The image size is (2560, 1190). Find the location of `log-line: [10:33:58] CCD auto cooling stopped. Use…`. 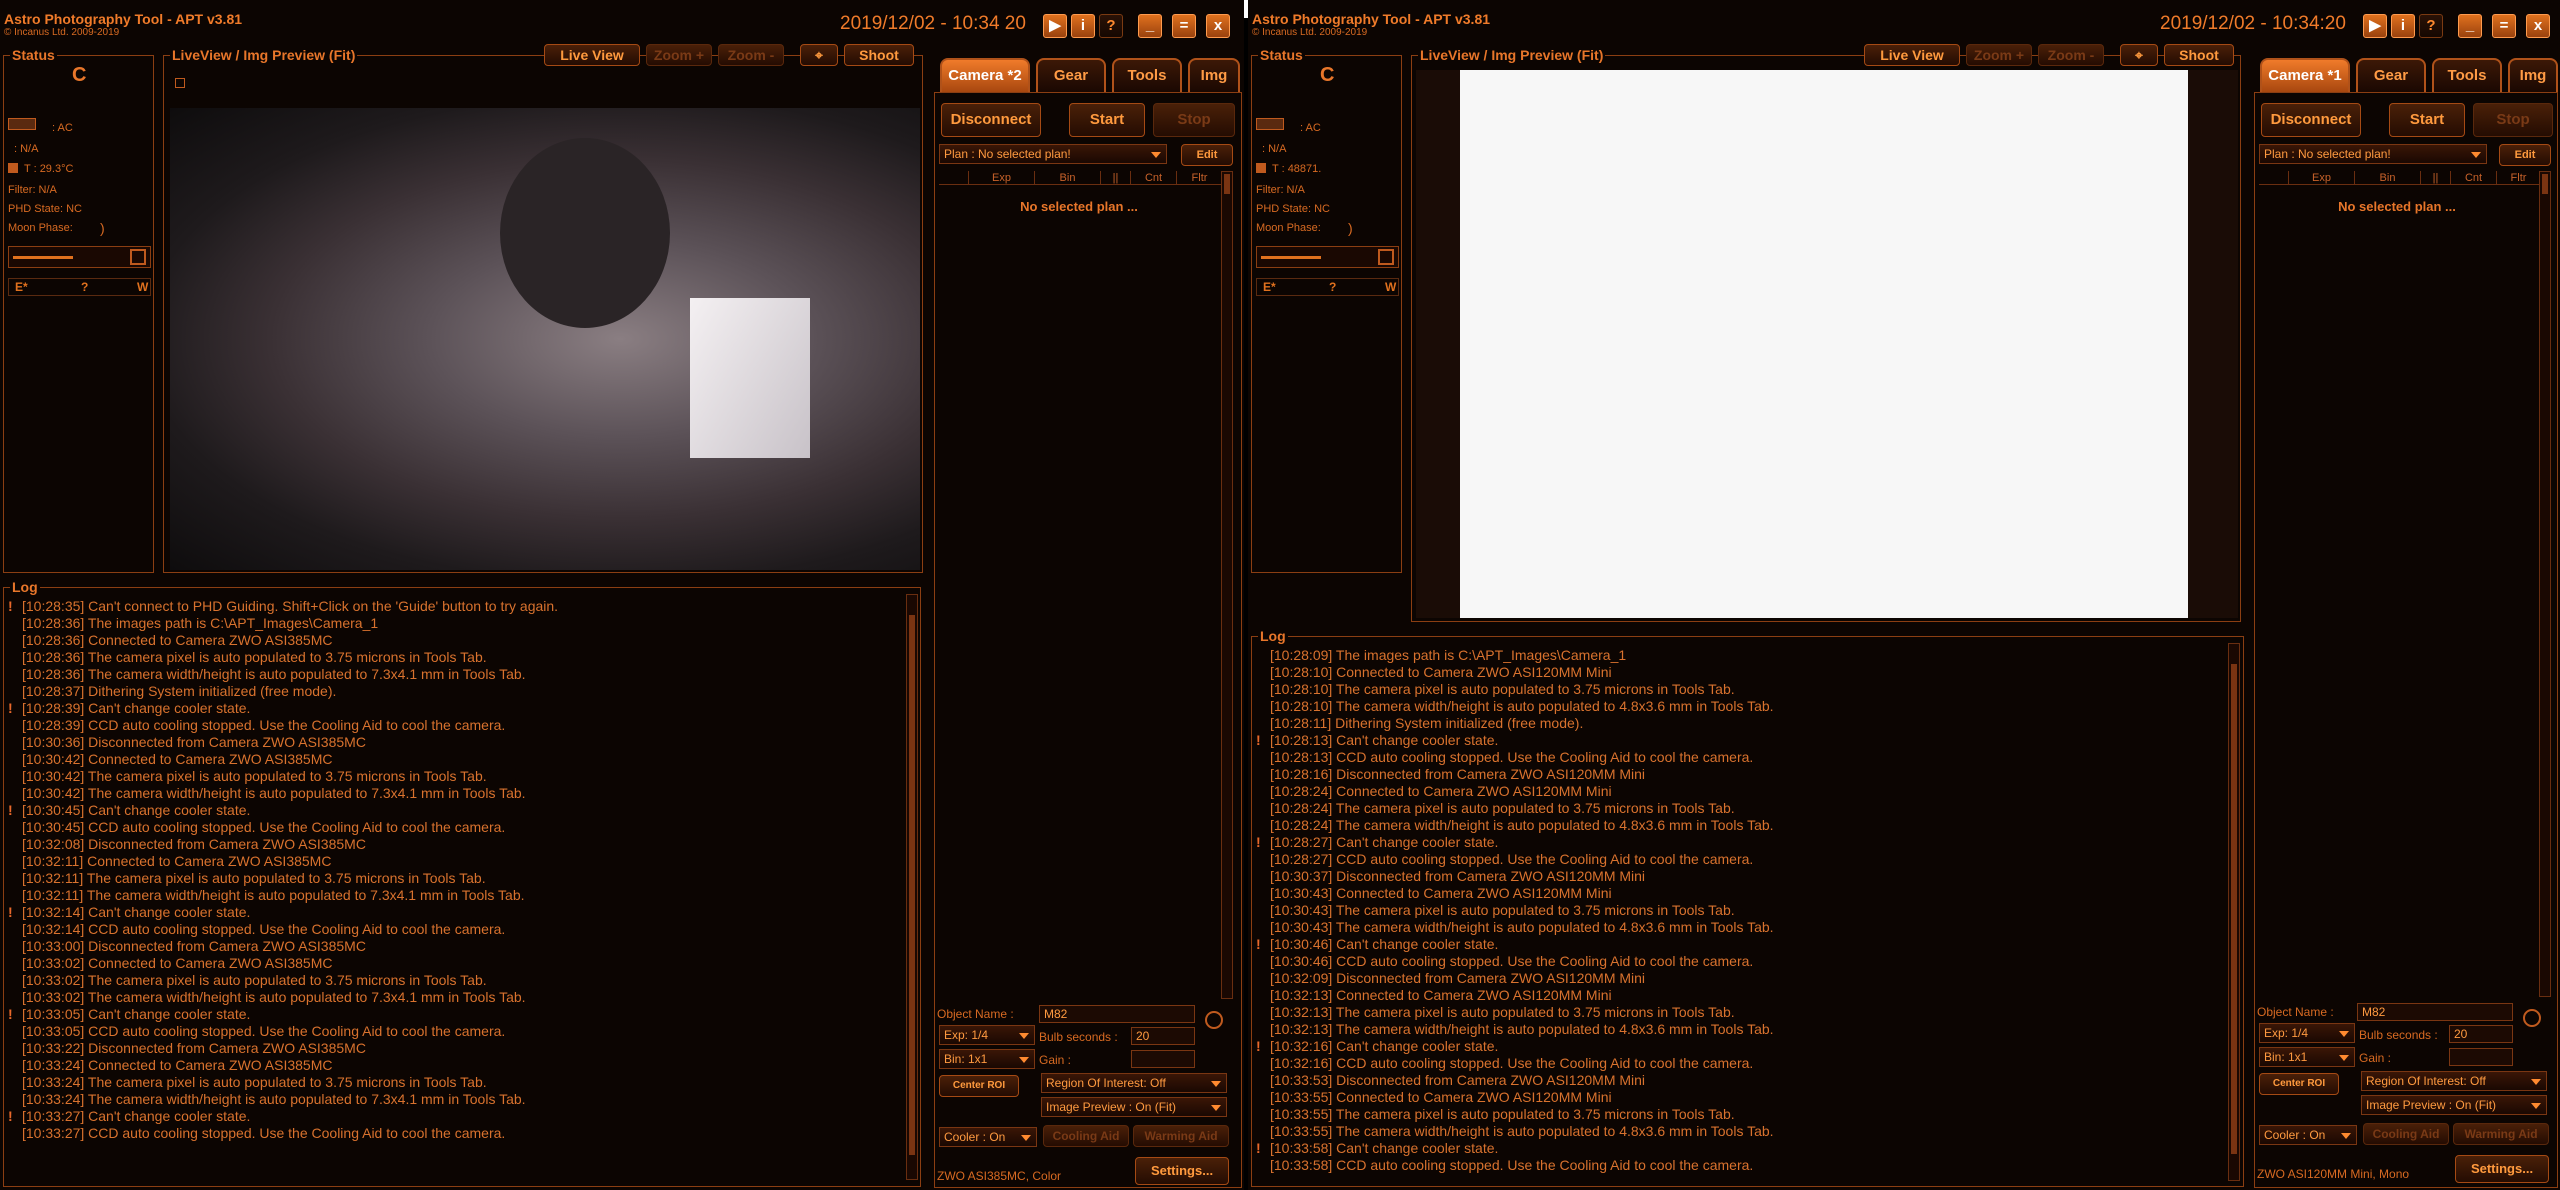

log-line: [10:33:58] CCD auto cooling stopped. Use… is located at coordinates (1738, 1165).